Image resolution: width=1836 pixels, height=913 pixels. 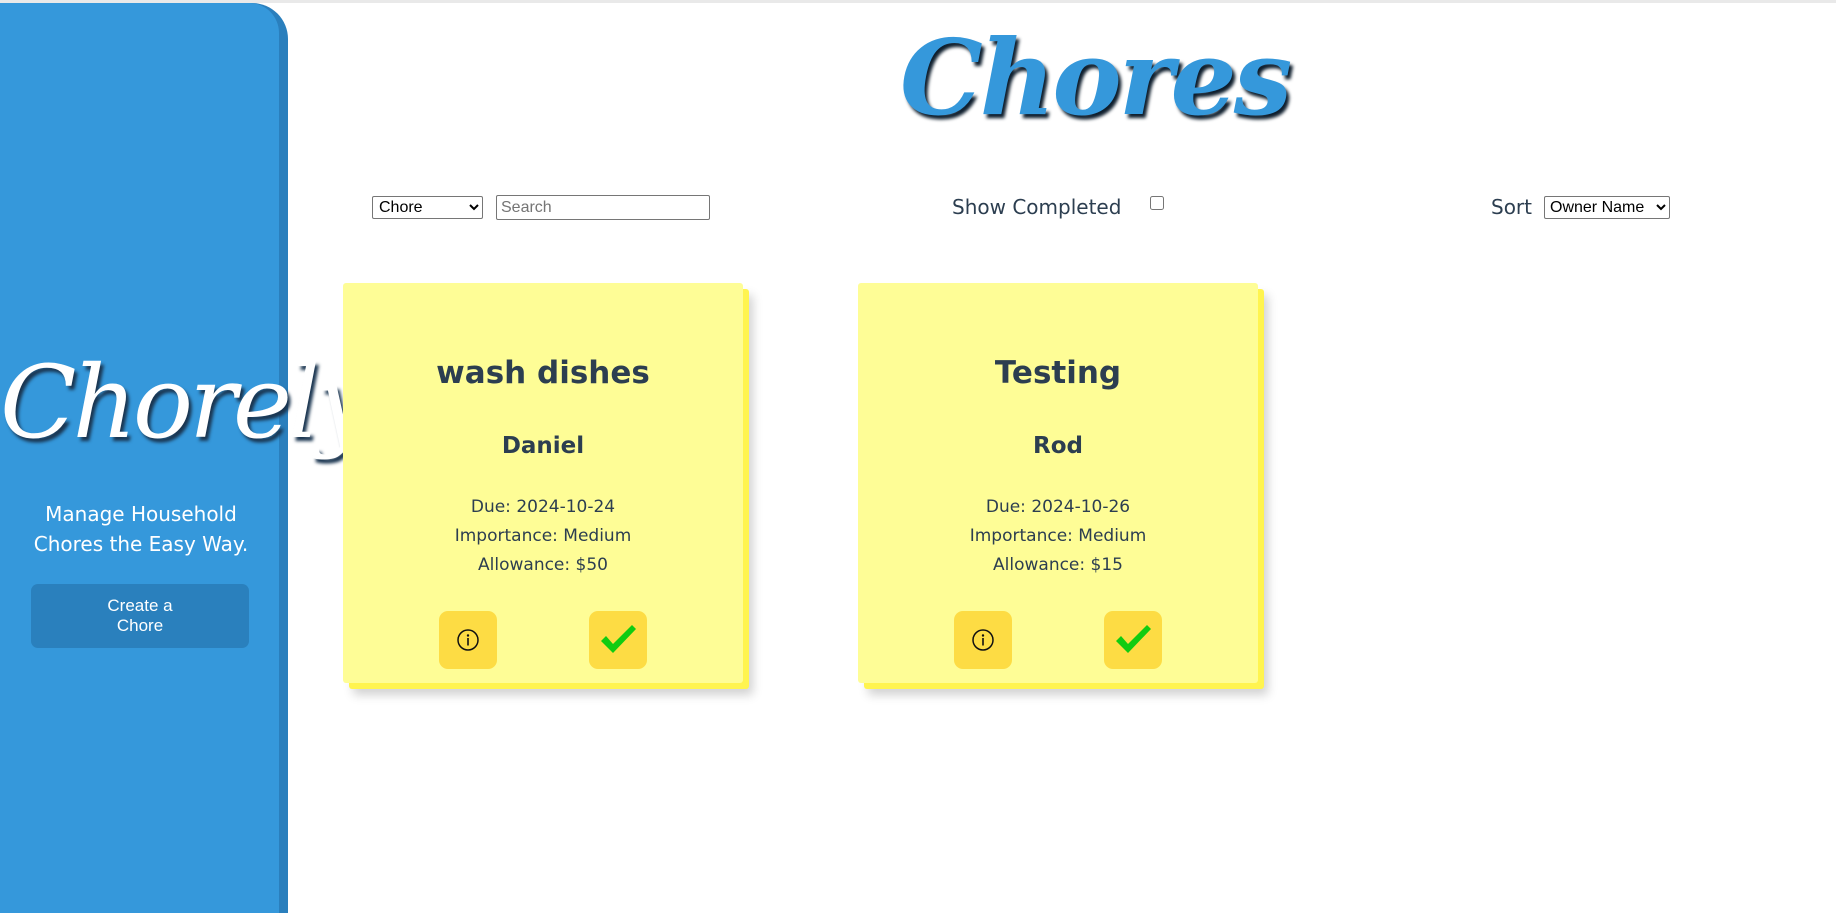 I want to click on create-chore-button: Create a Chore, so click(x=140, y=616).